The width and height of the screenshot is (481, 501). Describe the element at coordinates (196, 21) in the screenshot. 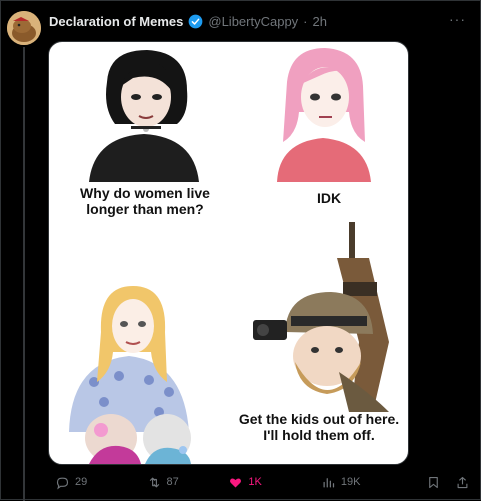

I see `verified-badge-icon` at that location.